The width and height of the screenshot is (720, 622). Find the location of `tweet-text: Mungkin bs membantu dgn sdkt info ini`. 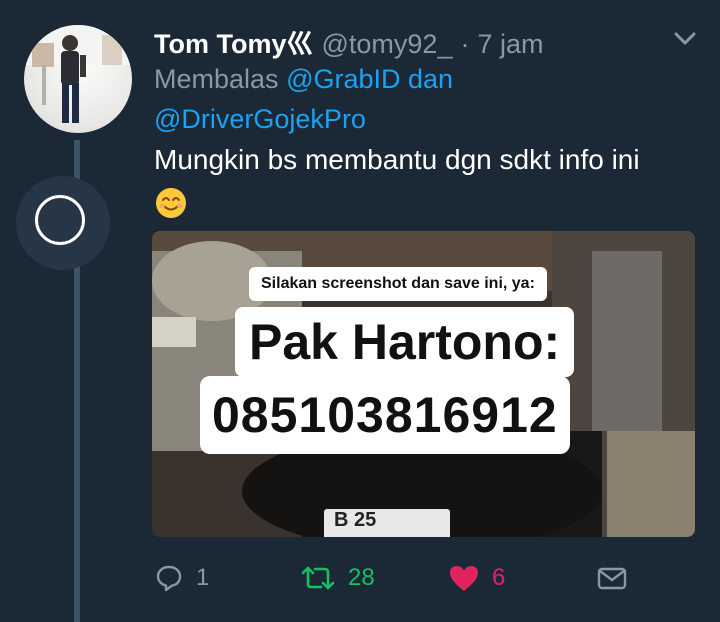

tweet-text: Mungkin bs membantu dgn sdkt info ini is located at coordinates (397, 159).